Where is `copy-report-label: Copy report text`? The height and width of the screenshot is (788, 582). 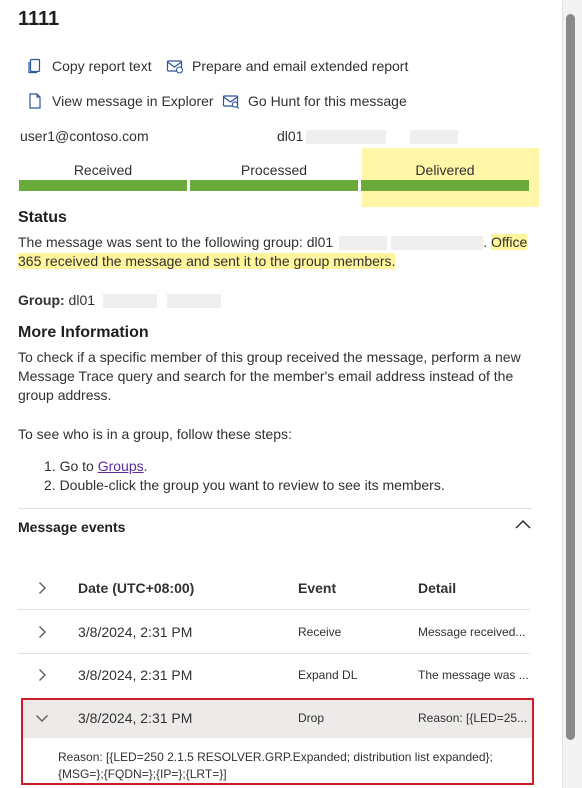 copy-report-label: Copy report text is located at coordinates (102, 66).